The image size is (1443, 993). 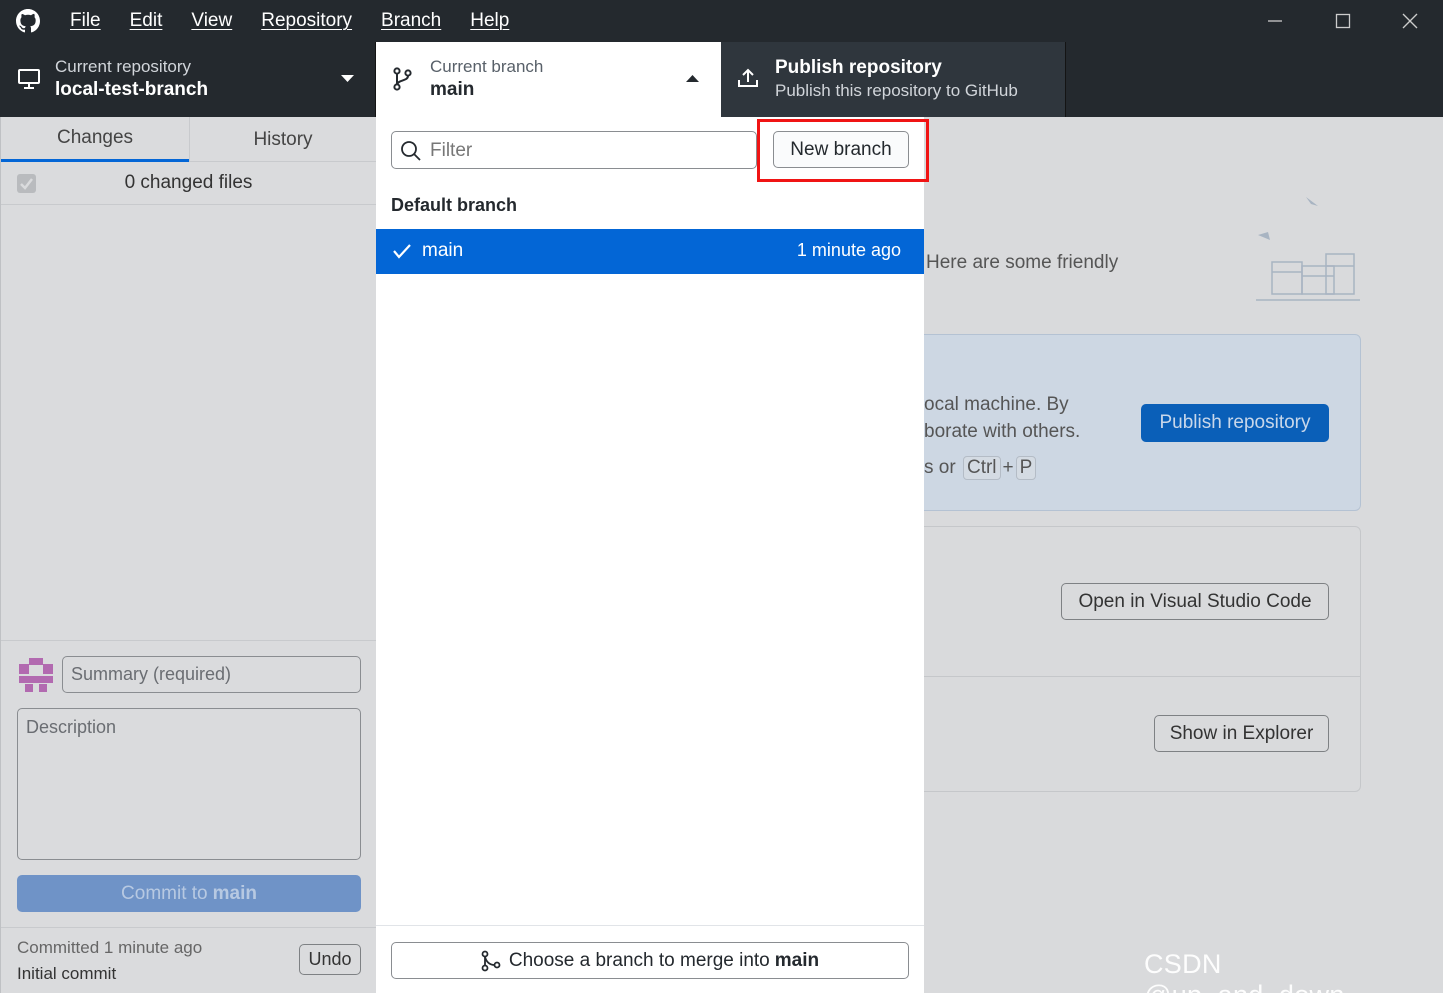 I want to click on summary-input: Summary (required), so click(x=211, y=674).